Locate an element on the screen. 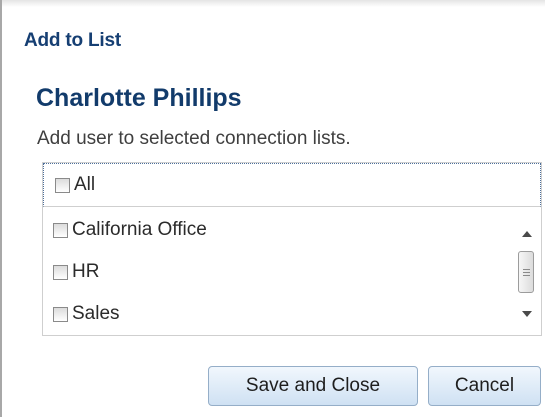 The height and width of the screenshot is (417, 545). list-scrollbar is located at coordinates (527, 271).